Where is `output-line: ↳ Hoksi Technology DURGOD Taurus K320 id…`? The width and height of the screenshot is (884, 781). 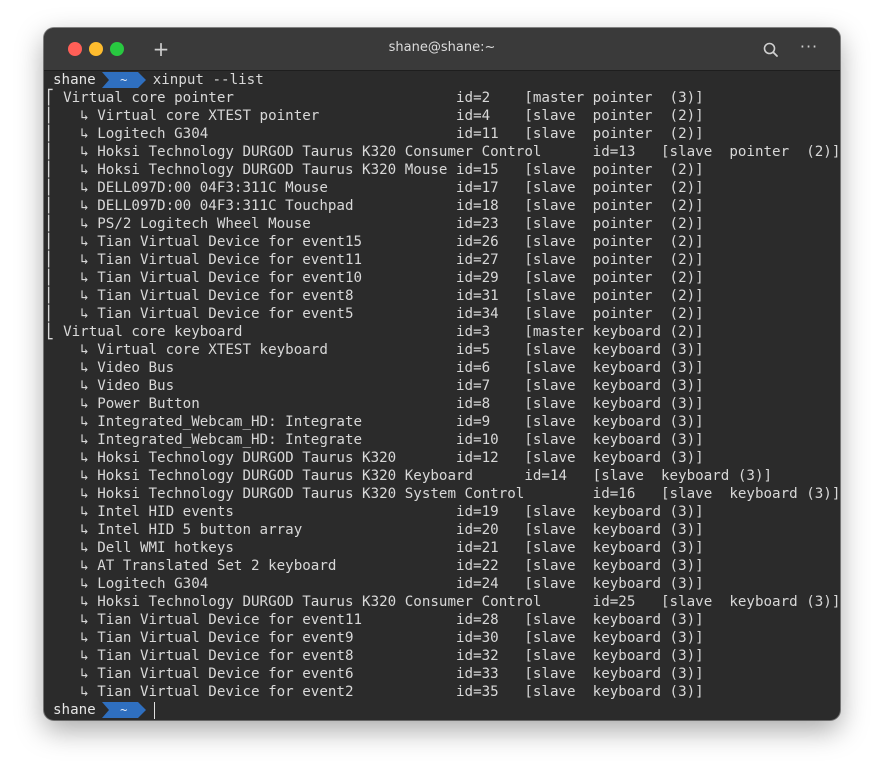
output-line: ↳ Hoksi Technology DURGOD Taurus K320 id… is located at coordinates (375, 458).